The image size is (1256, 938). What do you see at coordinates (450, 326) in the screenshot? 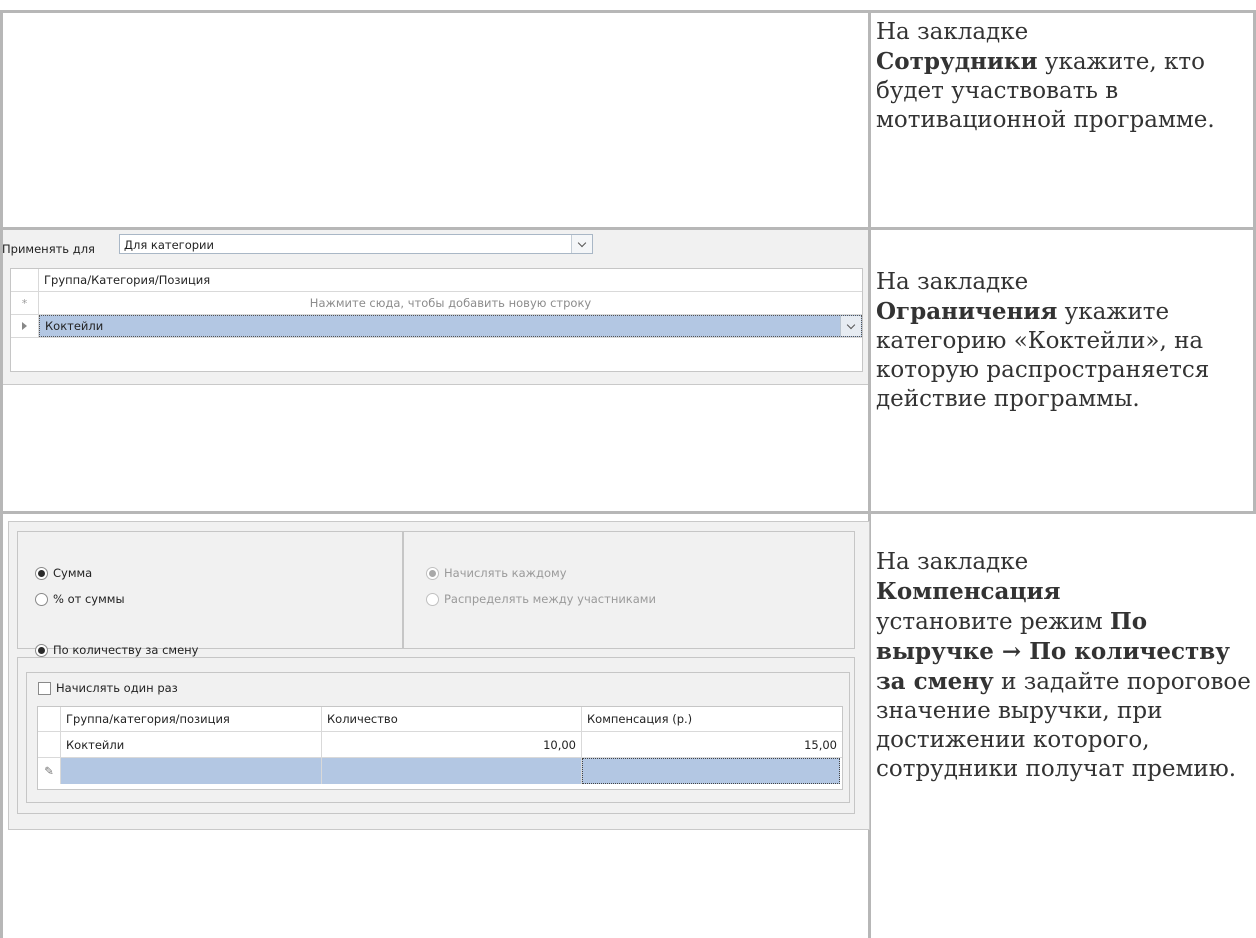
I see `category-cell: Коктейли` at bounding box center [450, 326].